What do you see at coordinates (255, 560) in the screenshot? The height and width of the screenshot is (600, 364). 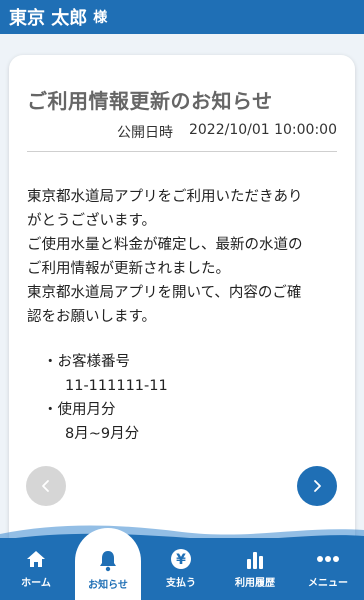 I see `bar-chart-icon` at bounding box center [255, 560].